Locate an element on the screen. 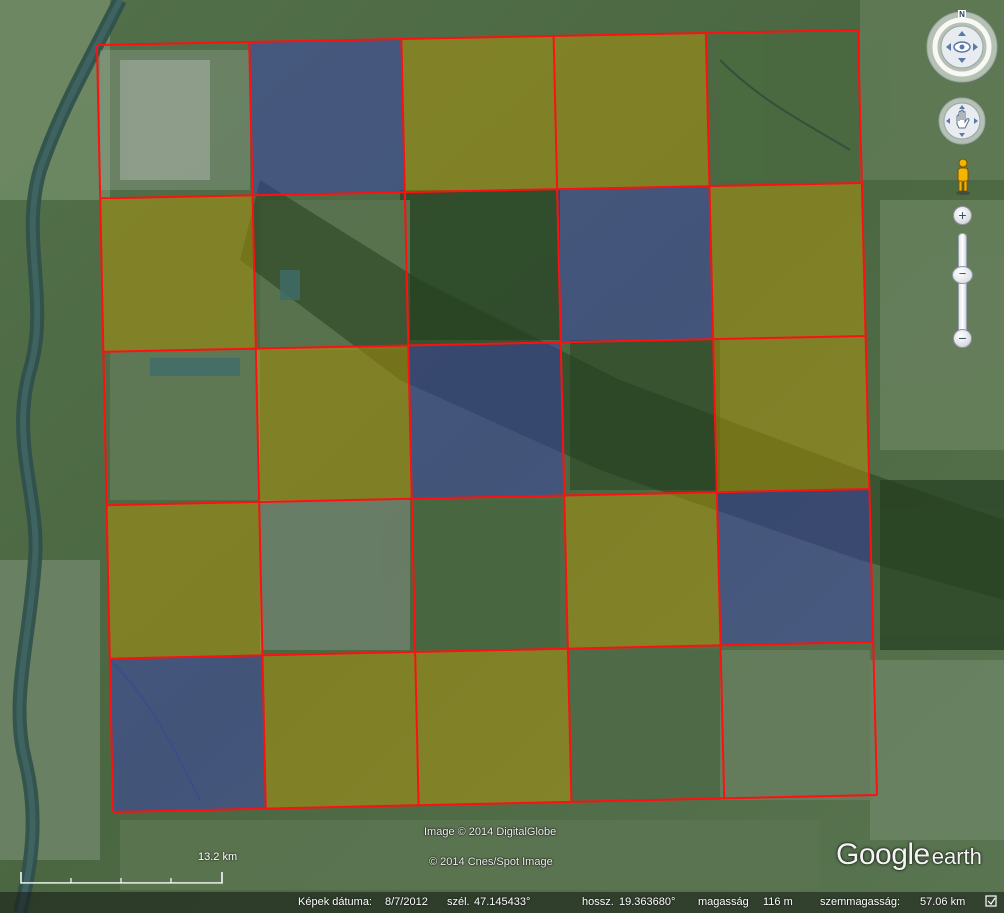  longitude-value: 19.363680° is located at coordinates (647, 902).